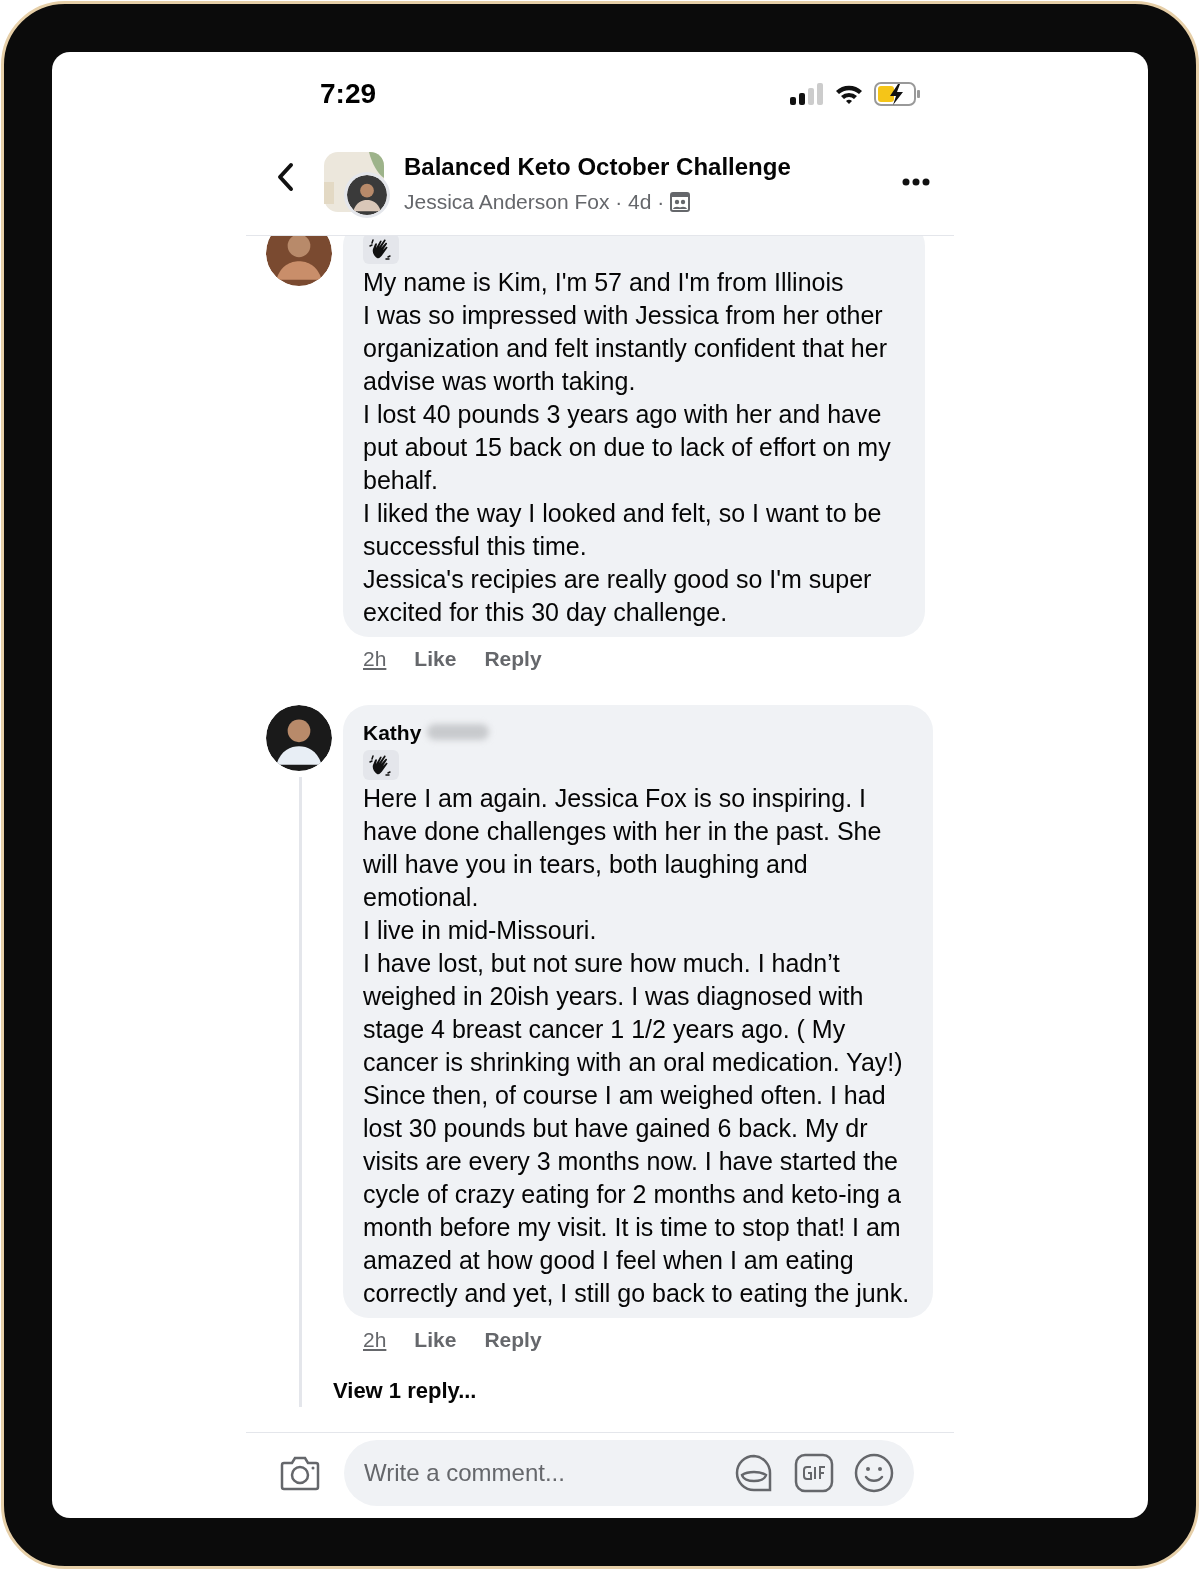  What do you see at coordinates (874, 1472) in the screenshot?
I see `emoji-icon` at bounding box center [874, 1472].